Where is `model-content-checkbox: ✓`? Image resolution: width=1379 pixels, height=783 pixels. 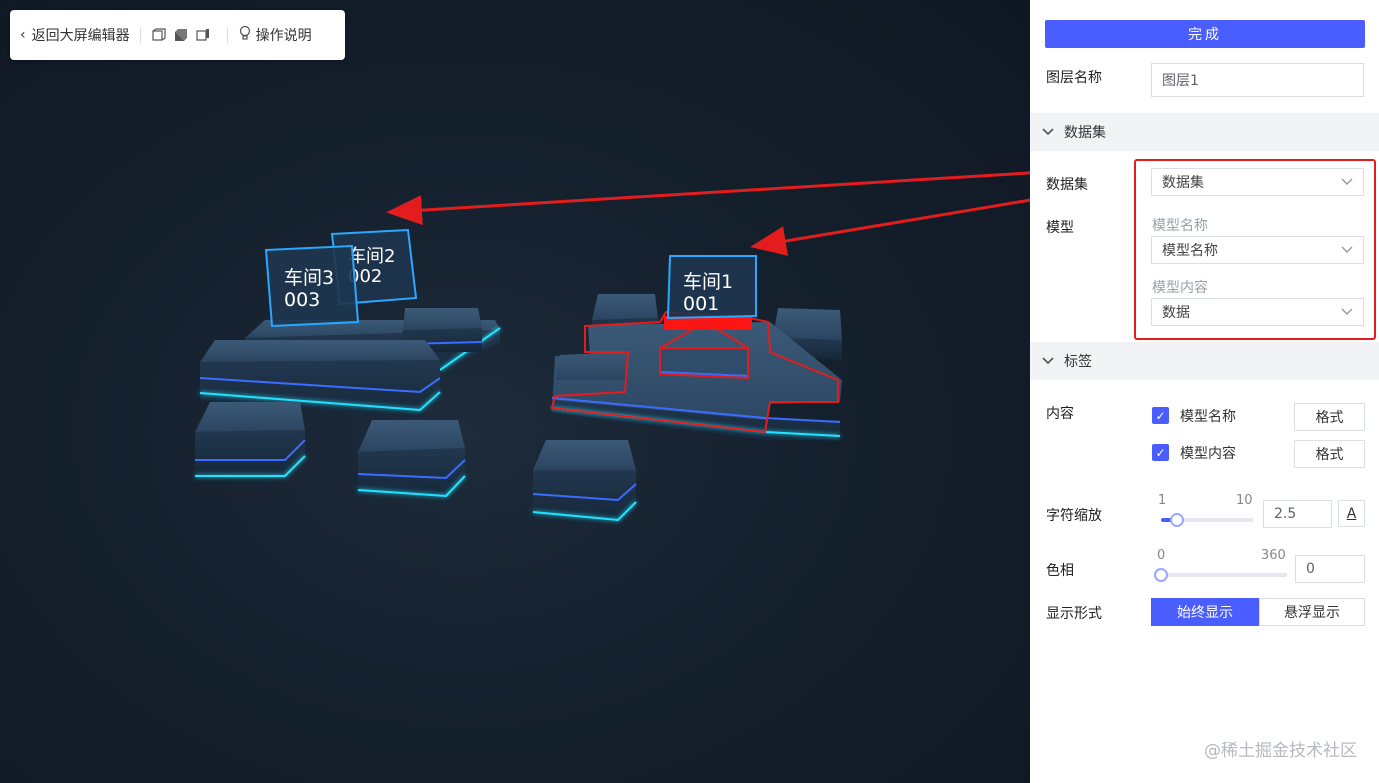
model-content-checkbox: ✓ is located at coordinates (1160, 452).